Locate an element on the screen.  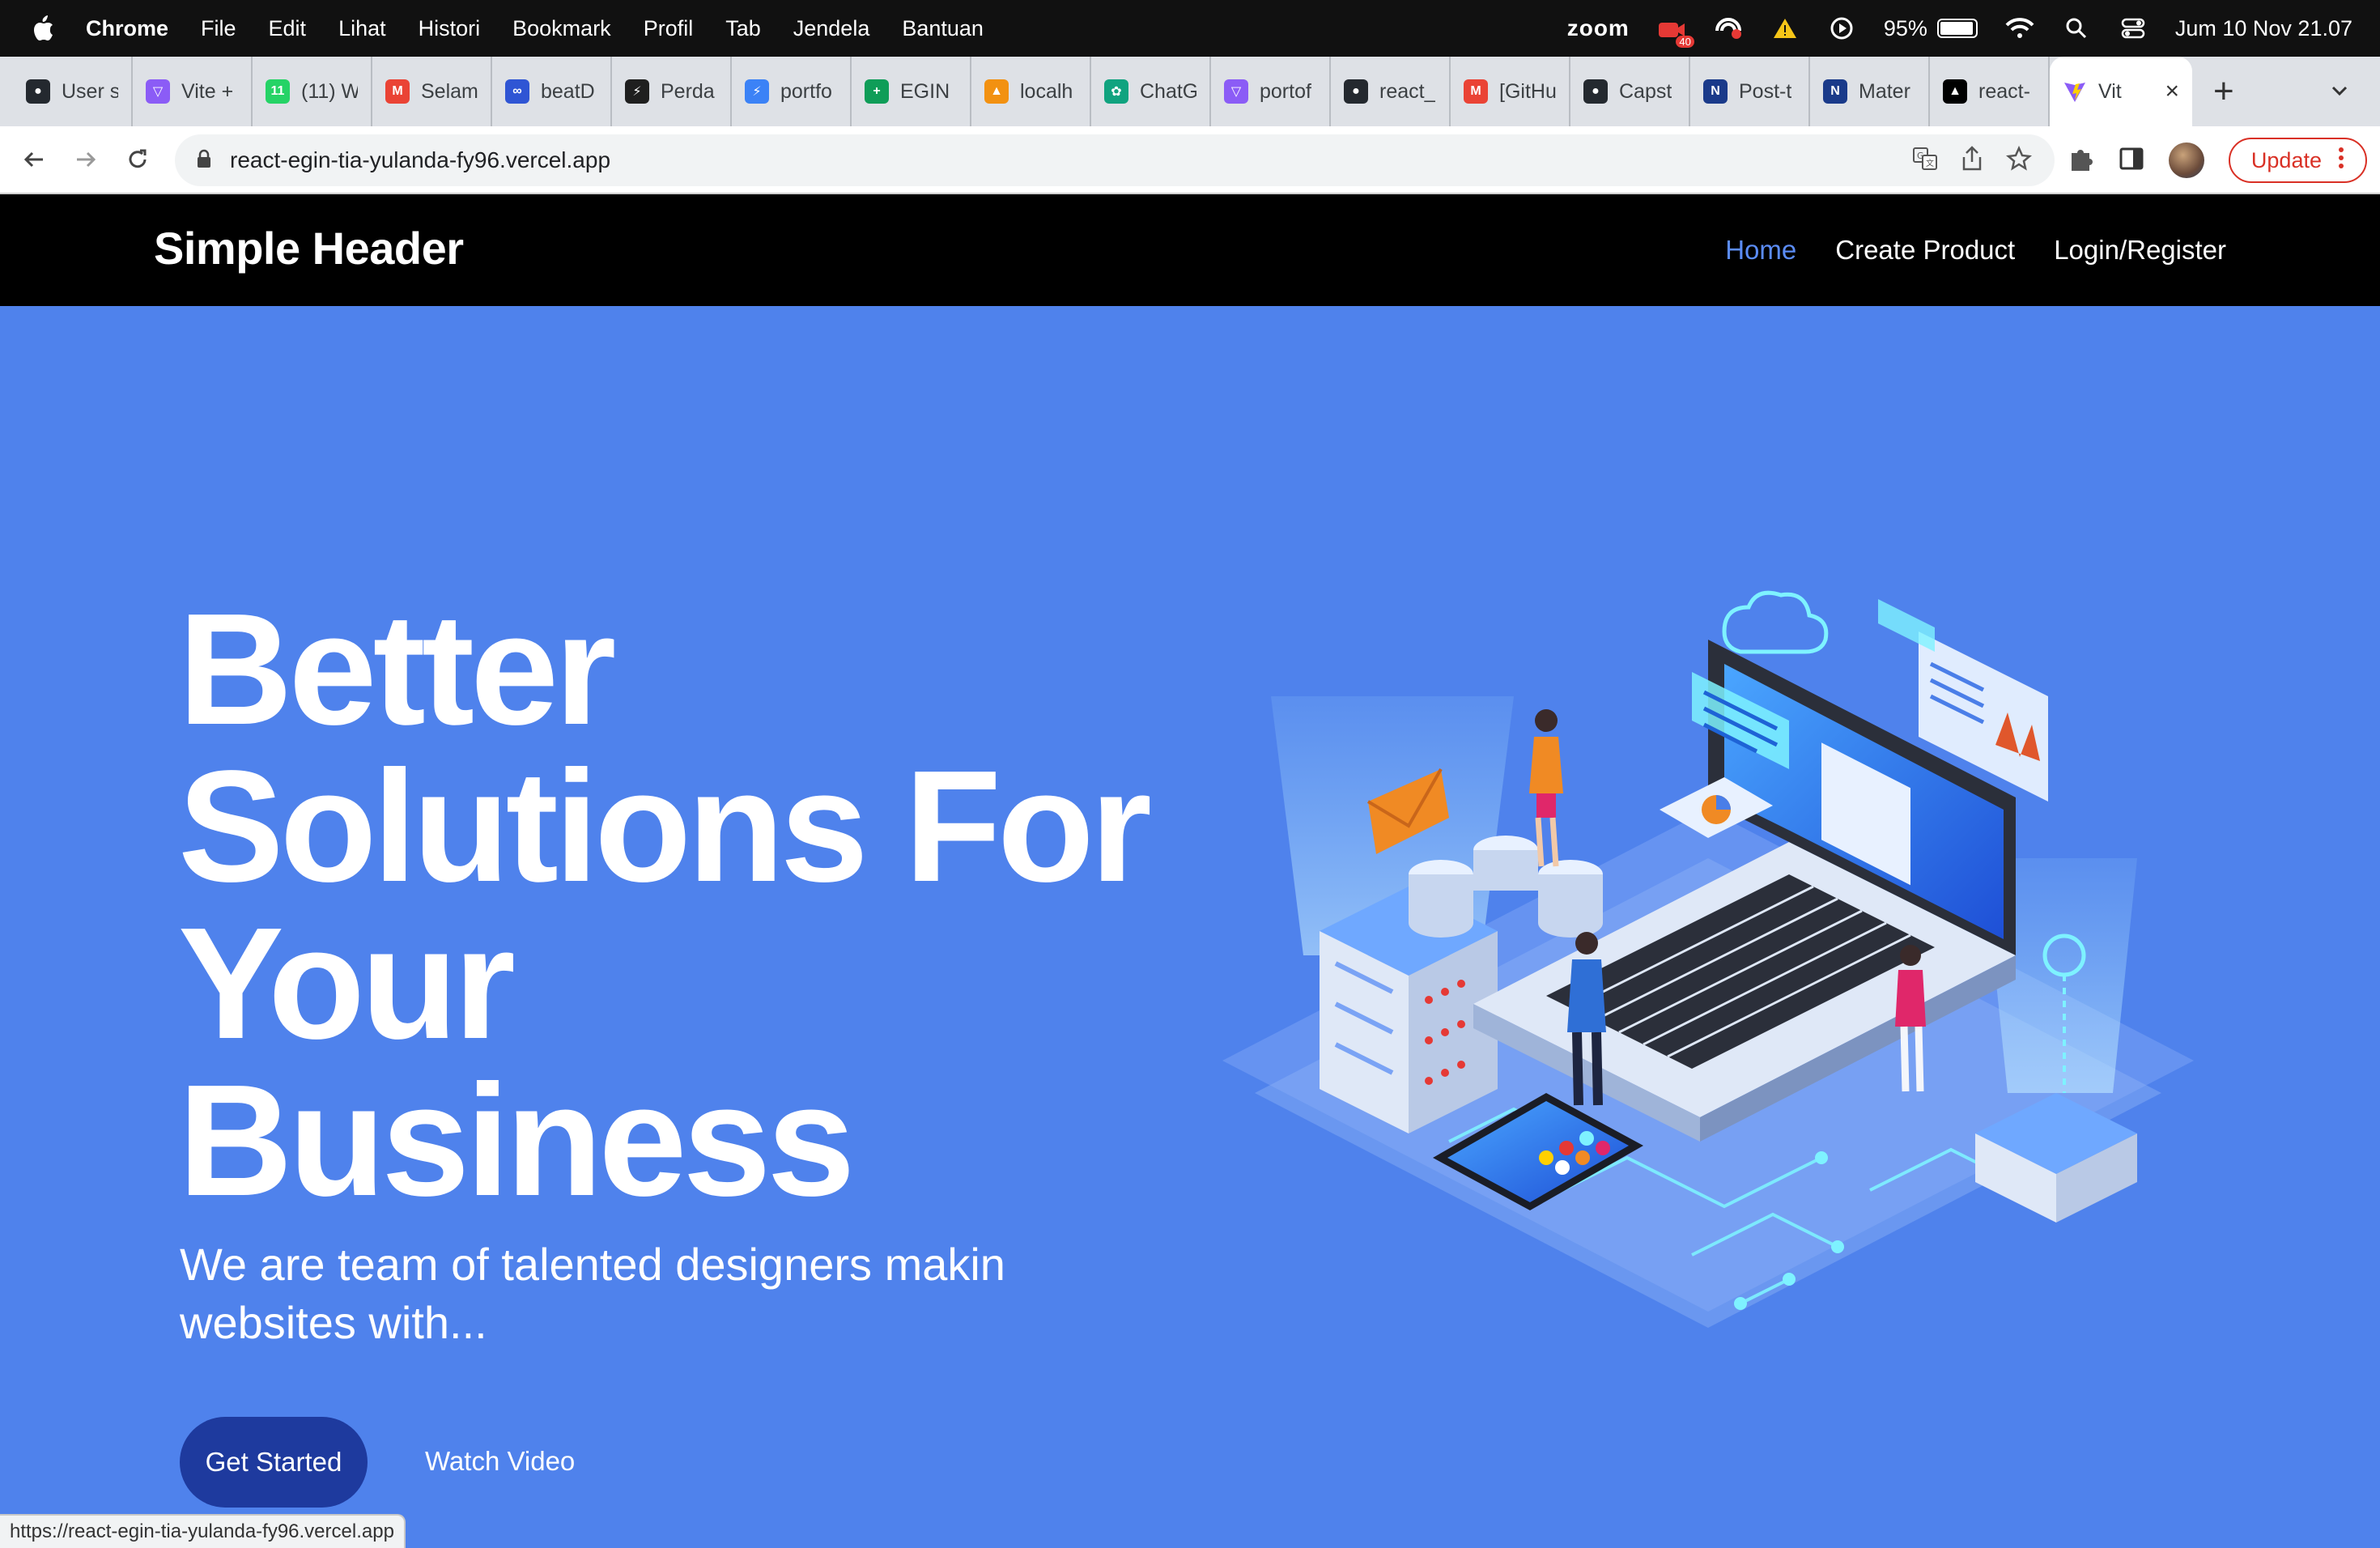
new-tab-button: + is located at coordinates (2224, 92).